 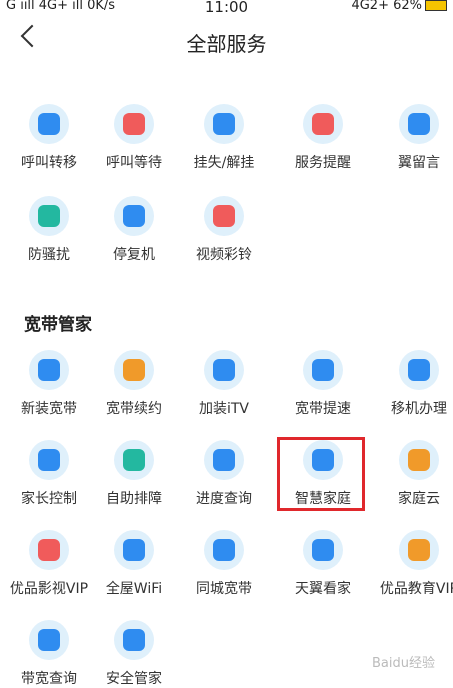 What do you see at coordinates (419, 499) in the screenshot?
I see `service-label: 家庭云` at bounding box center [419, 499].